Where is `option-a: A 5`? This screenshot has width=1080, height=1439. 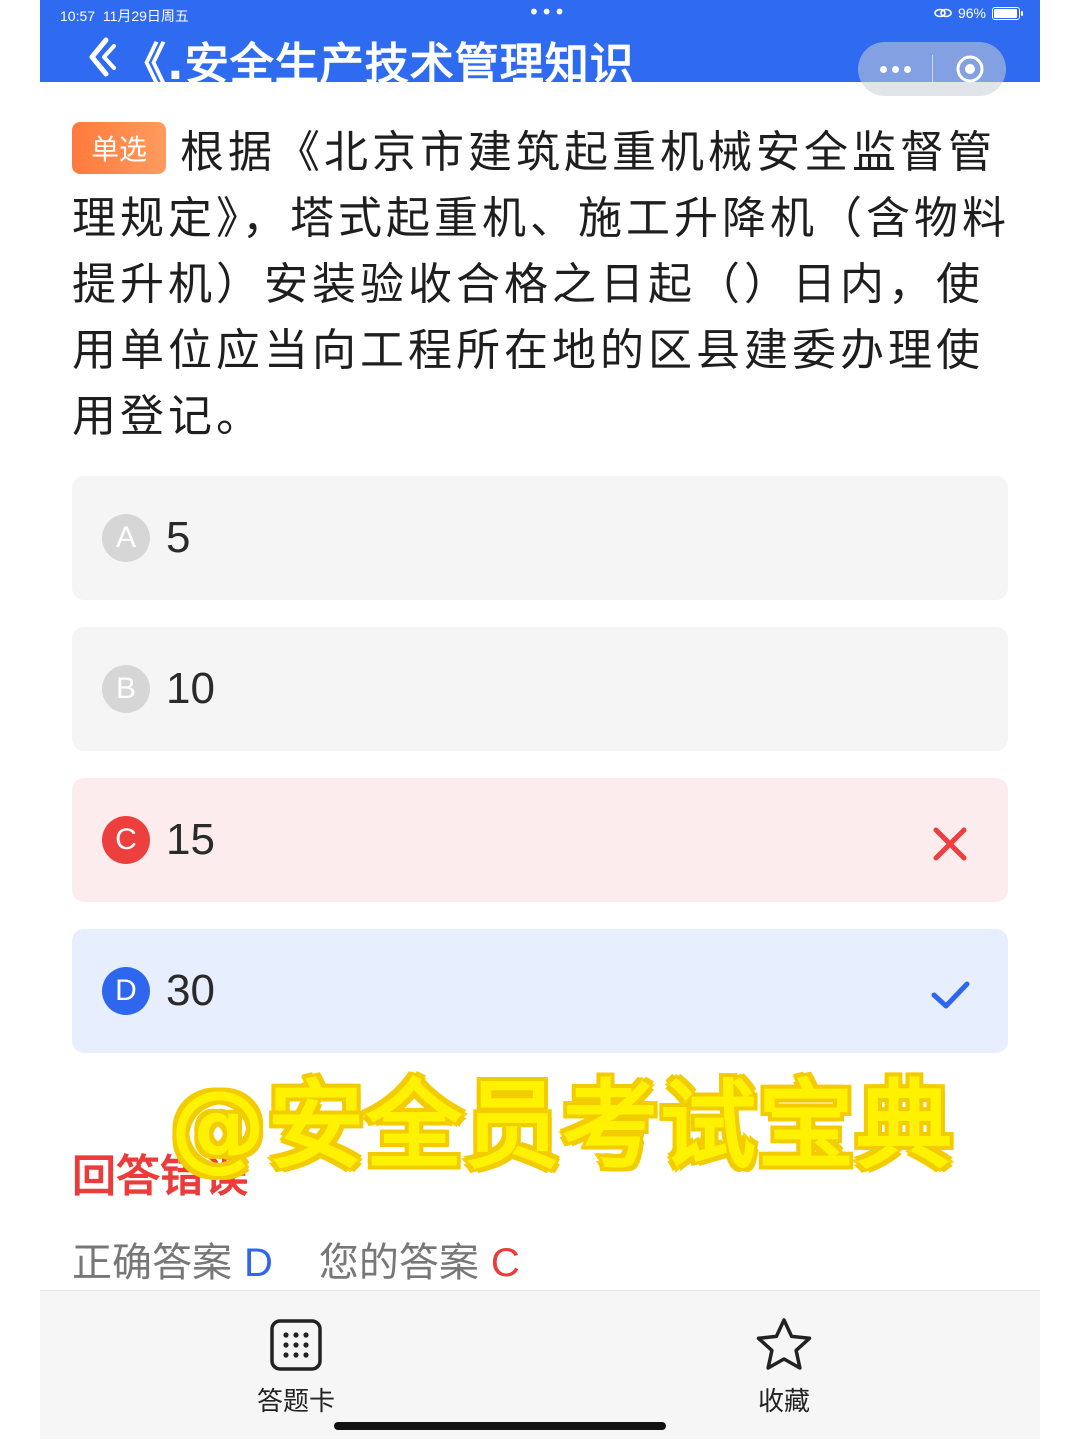 option-a: A 5 is located at coordinates (540, 538).